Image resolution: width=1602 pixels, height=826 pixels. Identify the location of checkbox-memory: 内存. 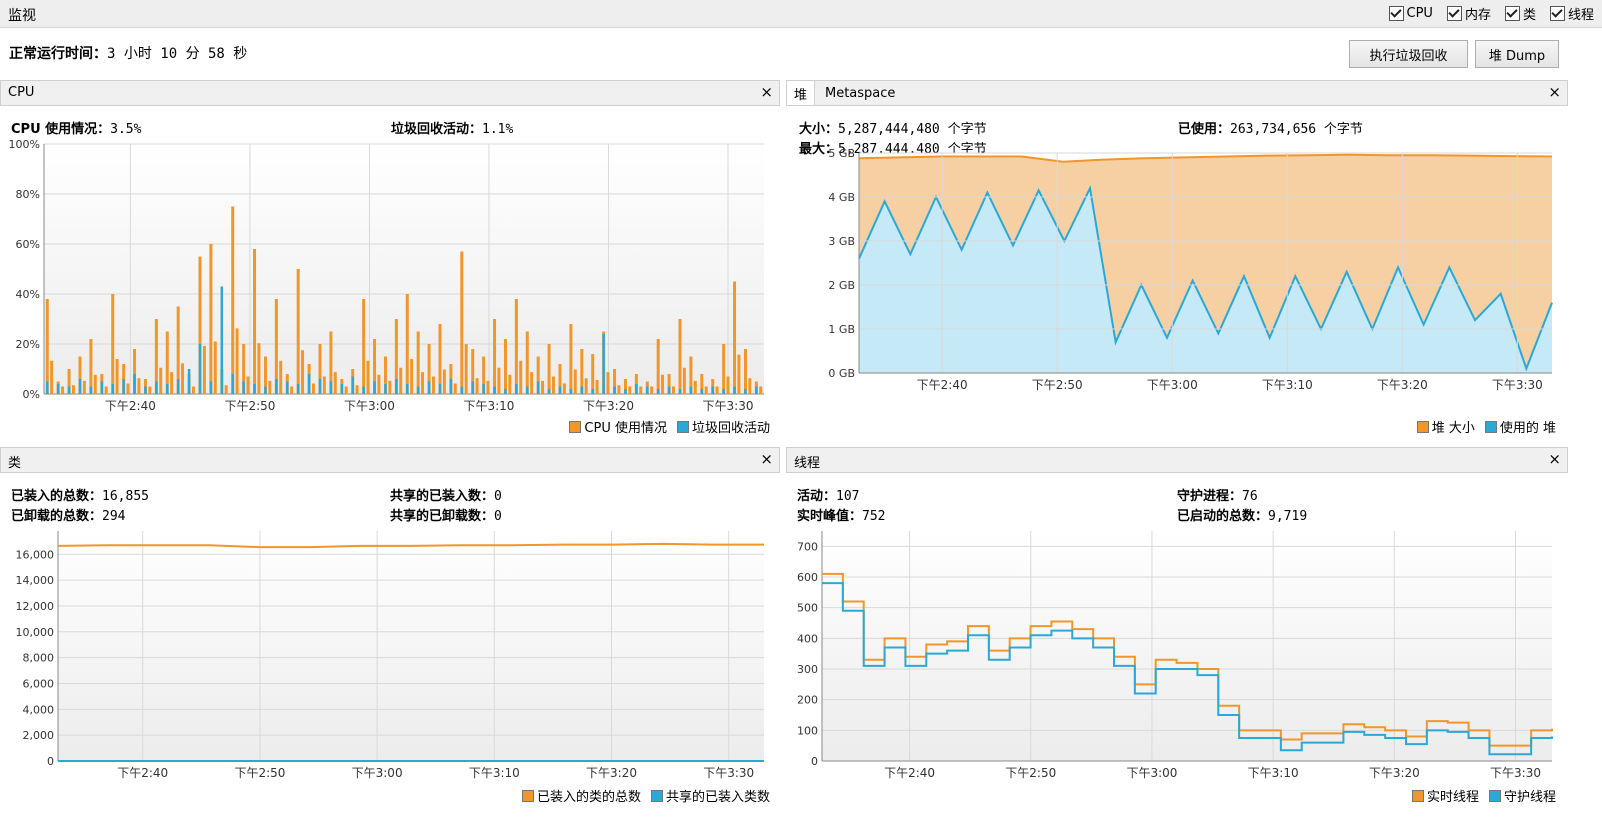
(1468, 13).